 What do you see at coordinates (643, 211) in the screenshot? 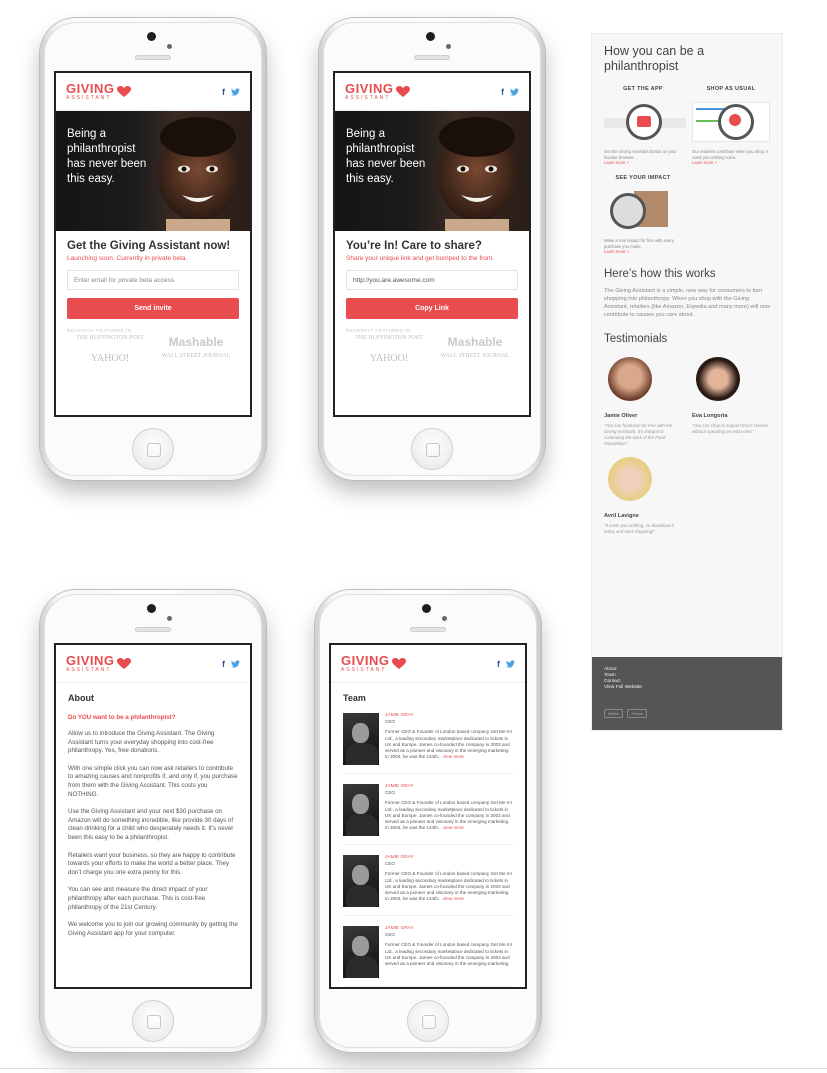
I see `impact-illustration` at bounding box center [643, 211].